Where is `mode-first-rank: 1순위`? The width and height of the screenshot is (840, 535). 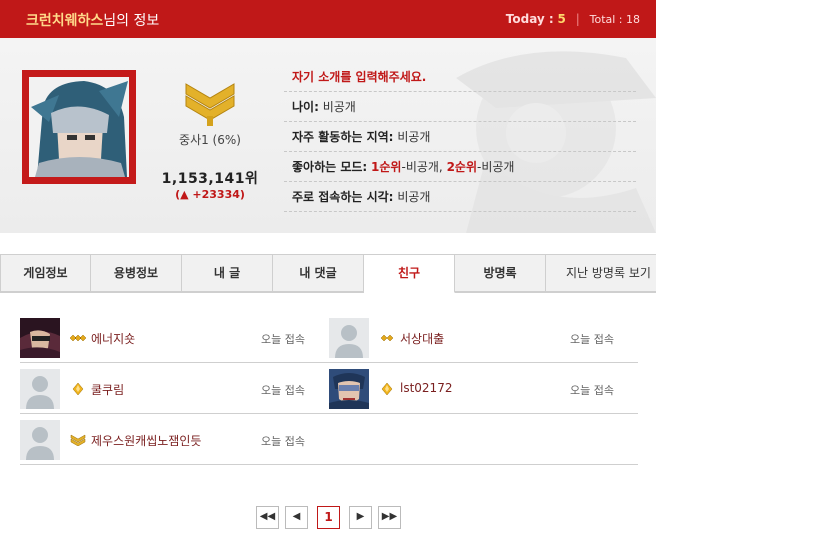 mode-first-rank: 1순위 is located at coordinates (386, 167).